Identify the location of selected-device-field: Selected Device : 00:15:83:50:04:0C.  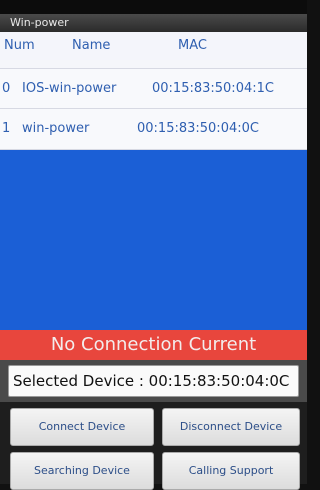
(153, 381).